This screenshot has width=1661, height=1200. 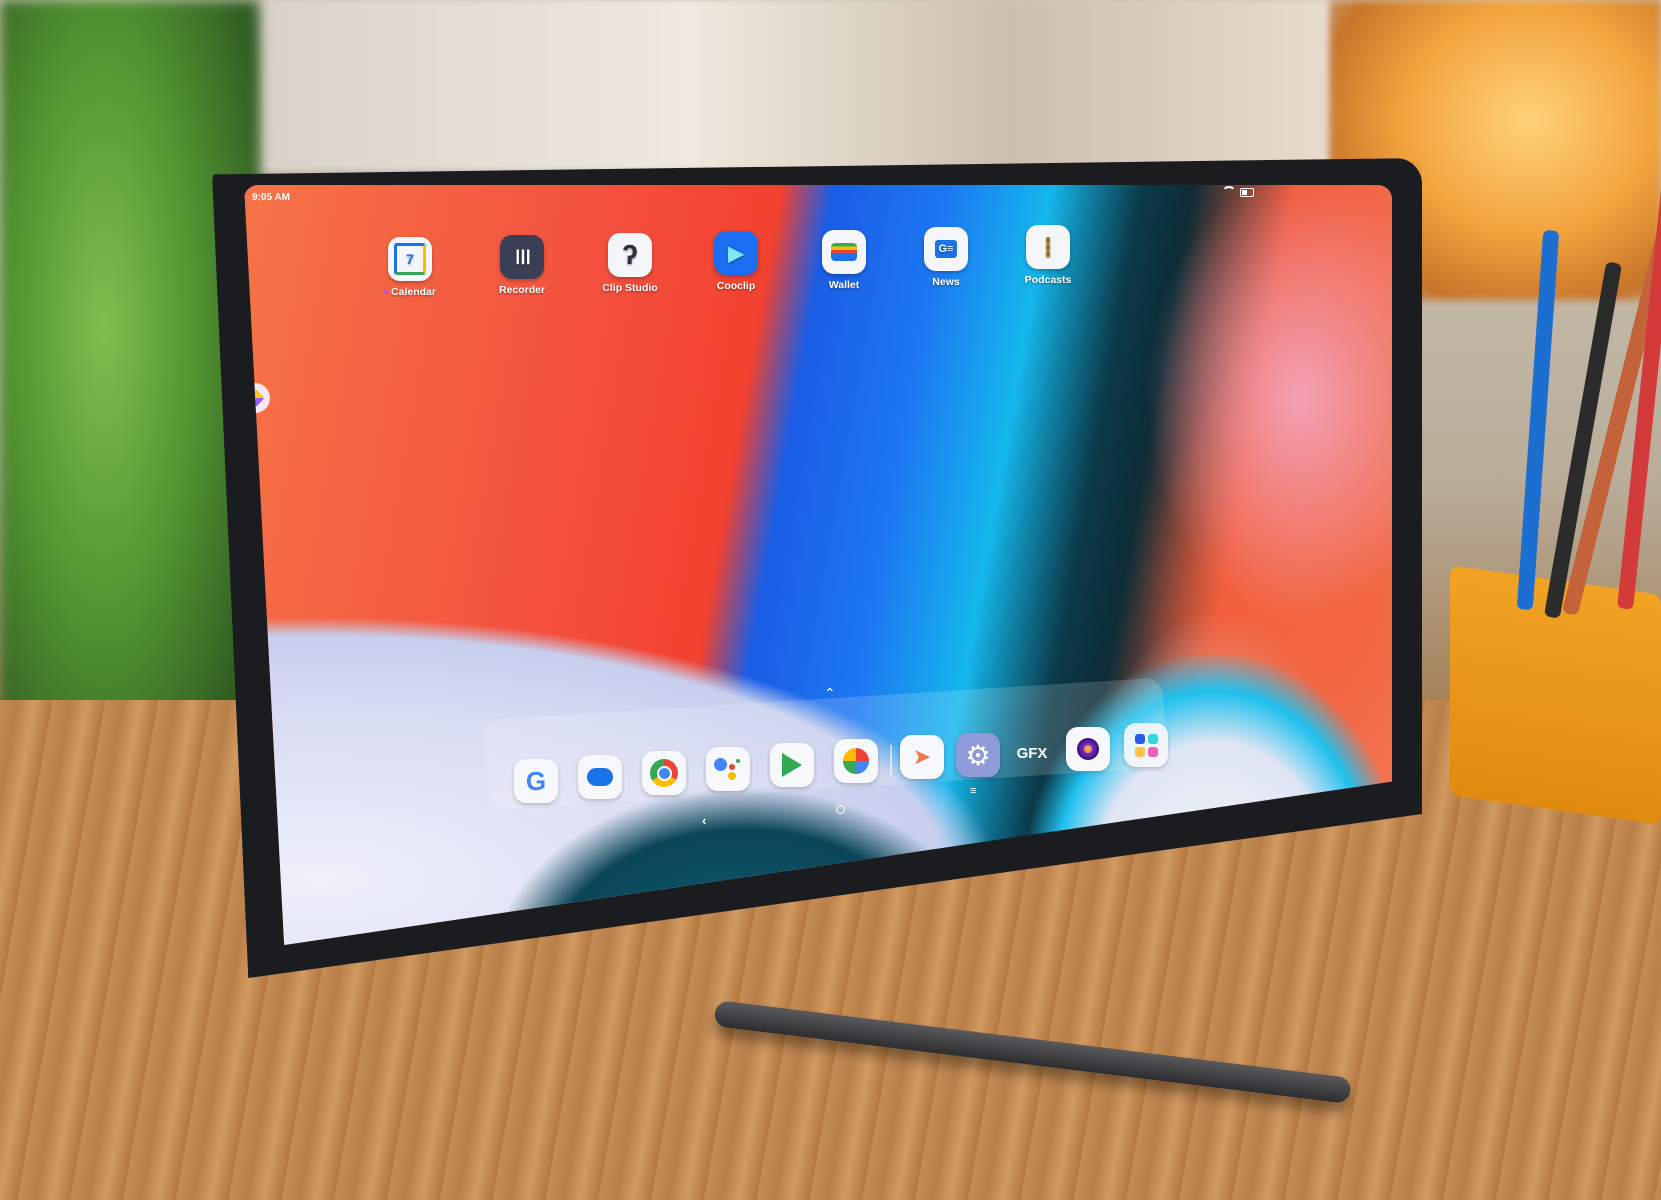 What do you see at coordinates (130, 410) in the screenshot?
I see `plants-background` at bounding box center [130, 410].